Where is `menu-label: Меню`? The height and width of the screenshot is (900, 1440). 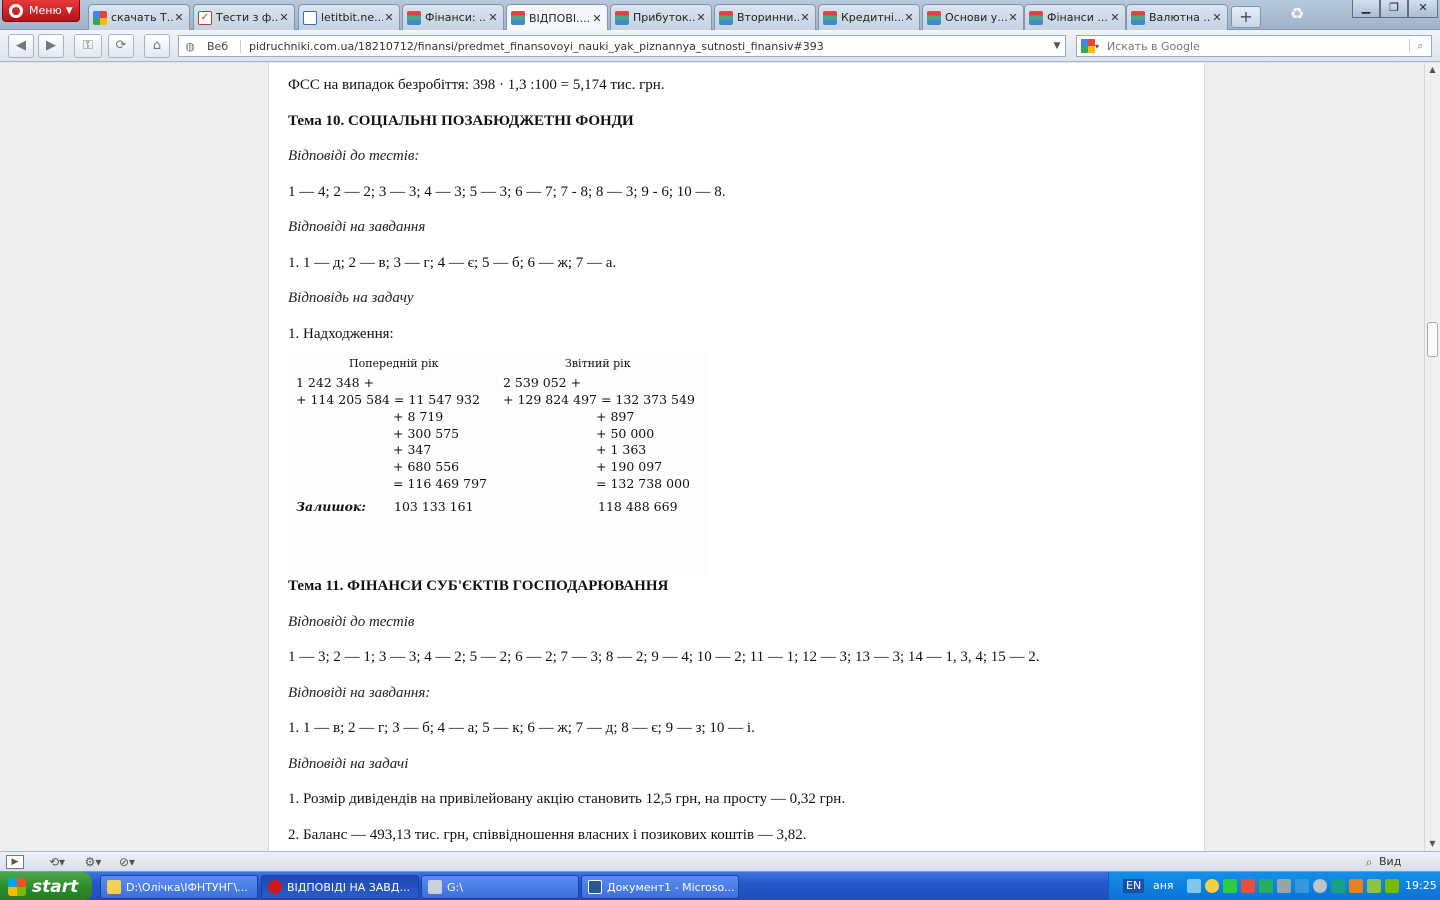 menu-label: Меню is located at coordinates (45, 10).